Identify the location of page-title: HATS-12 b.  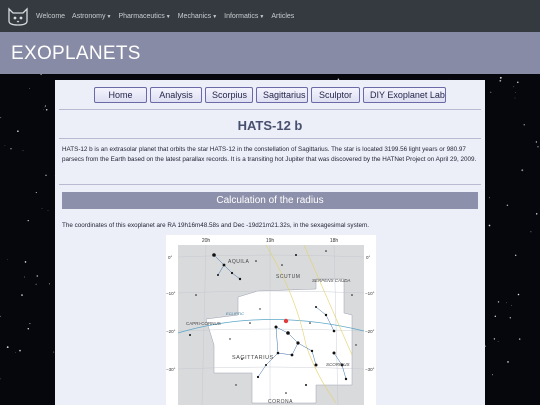
(270, 125).